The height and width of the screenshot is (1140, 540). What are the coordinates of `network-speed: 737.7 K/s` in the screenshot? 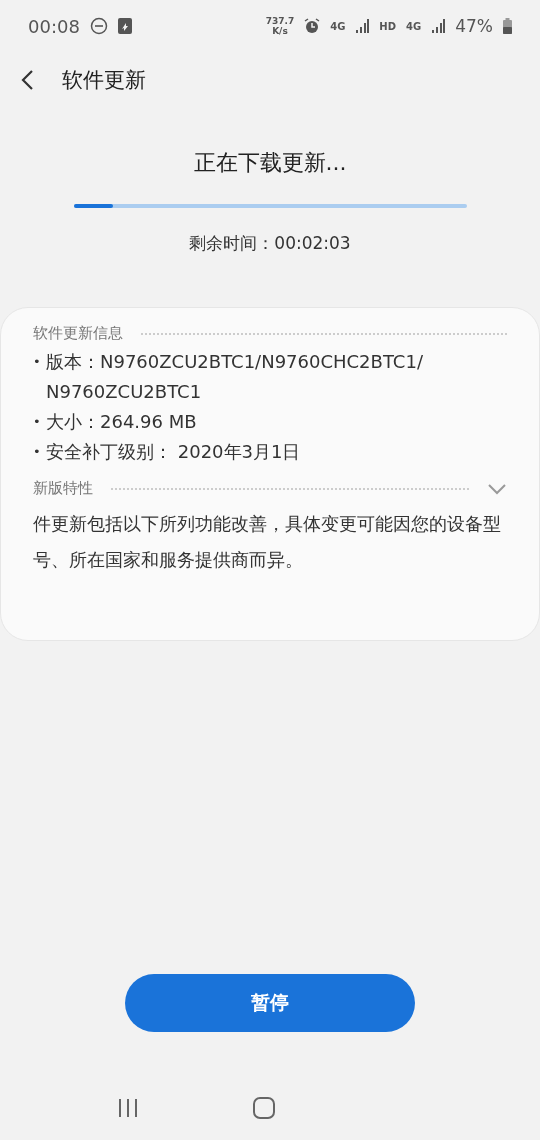 It's located at (280, 26).